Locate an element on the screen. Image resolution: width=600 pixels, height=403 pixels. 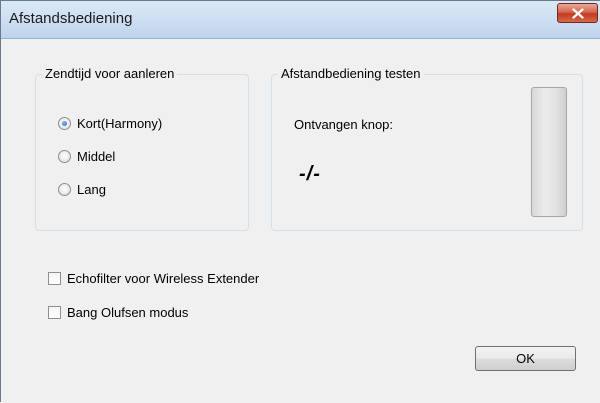
radio-kort: Kort(Harmony) is located at coordinates (110, 123).